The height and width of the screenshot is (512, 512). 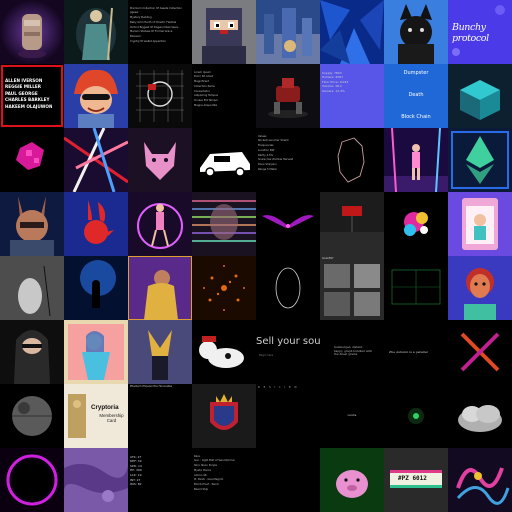 I want to click on tile-neon-ring-dancer, so click(x=160, y=224).